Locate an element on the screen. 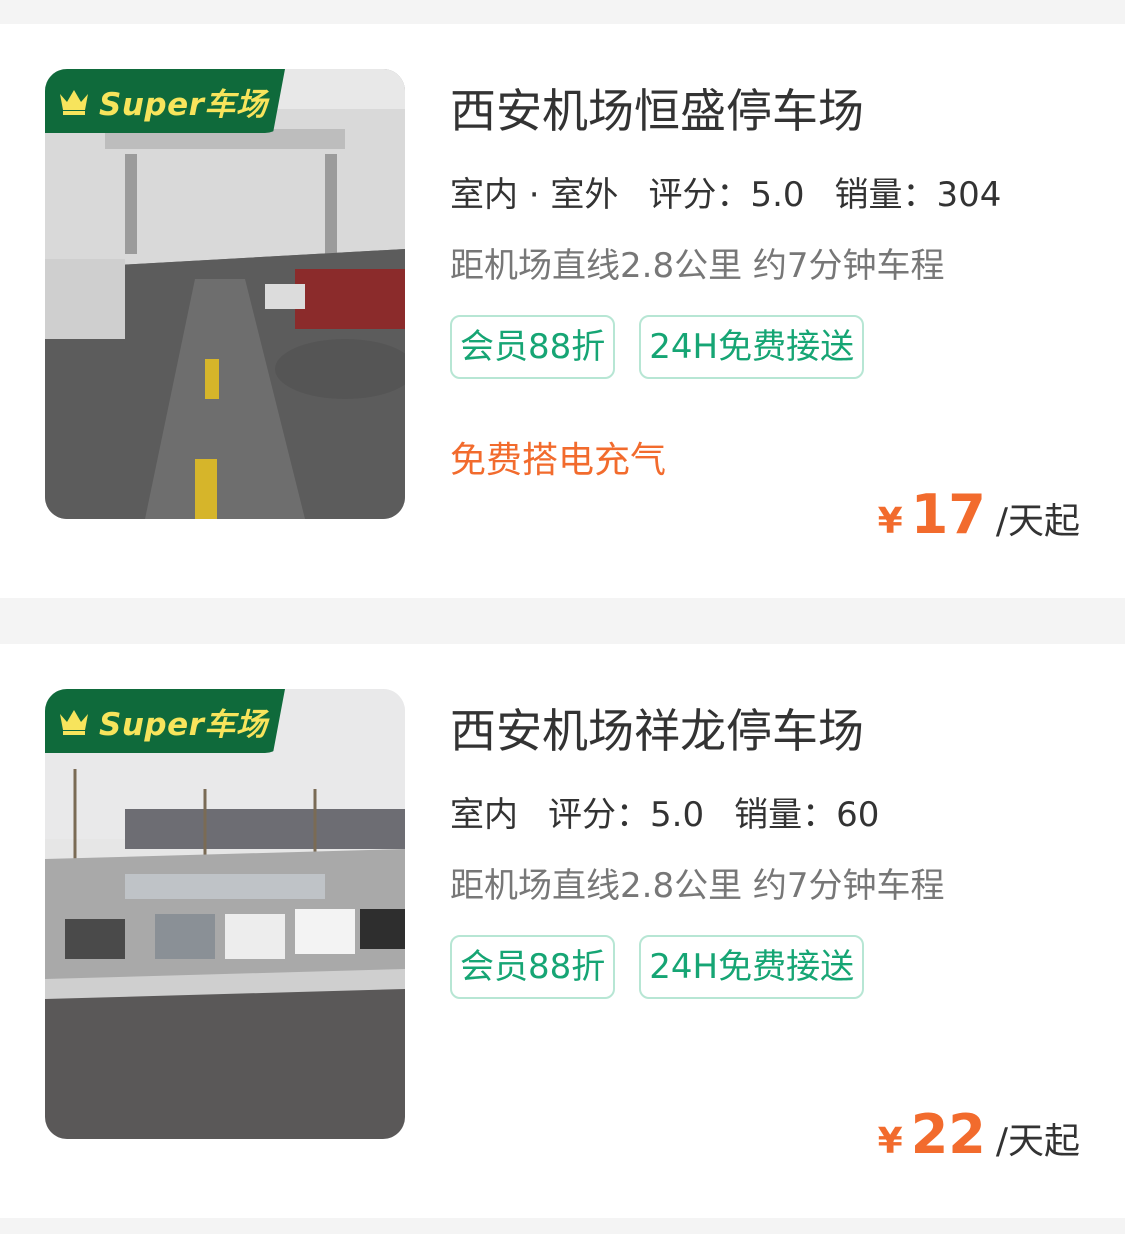  price-value: 22 is located at coordinates (948, 1134).